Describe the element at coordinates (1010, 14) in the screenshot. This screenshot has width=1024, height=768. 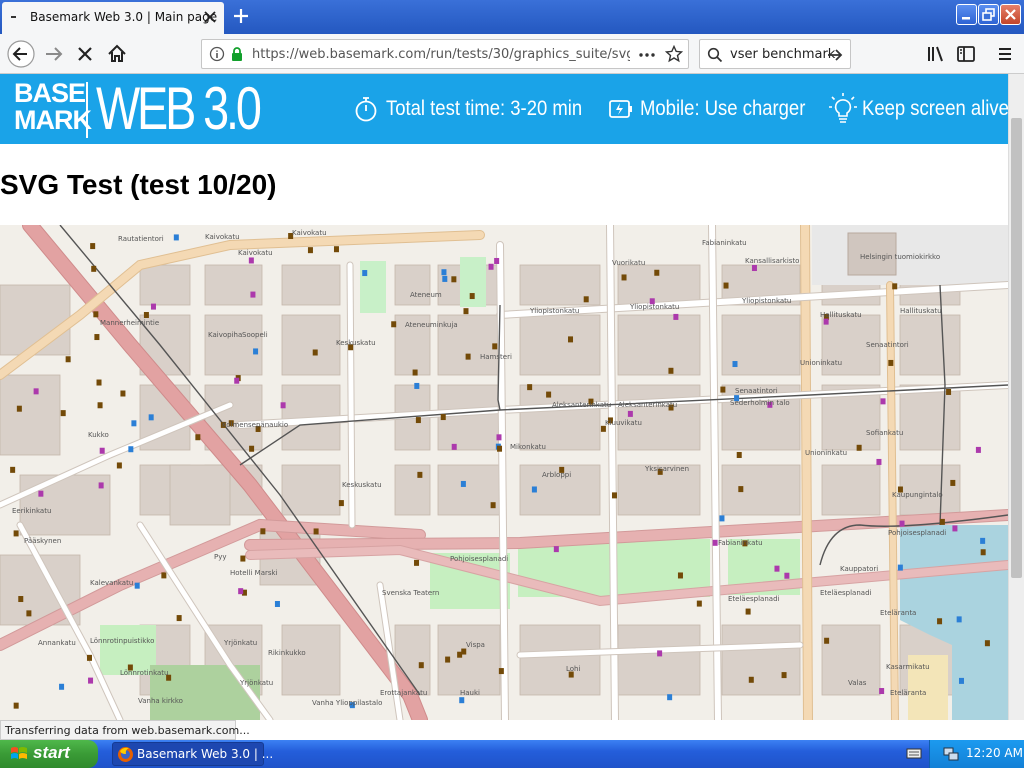
I see `close-window-button` at that location.